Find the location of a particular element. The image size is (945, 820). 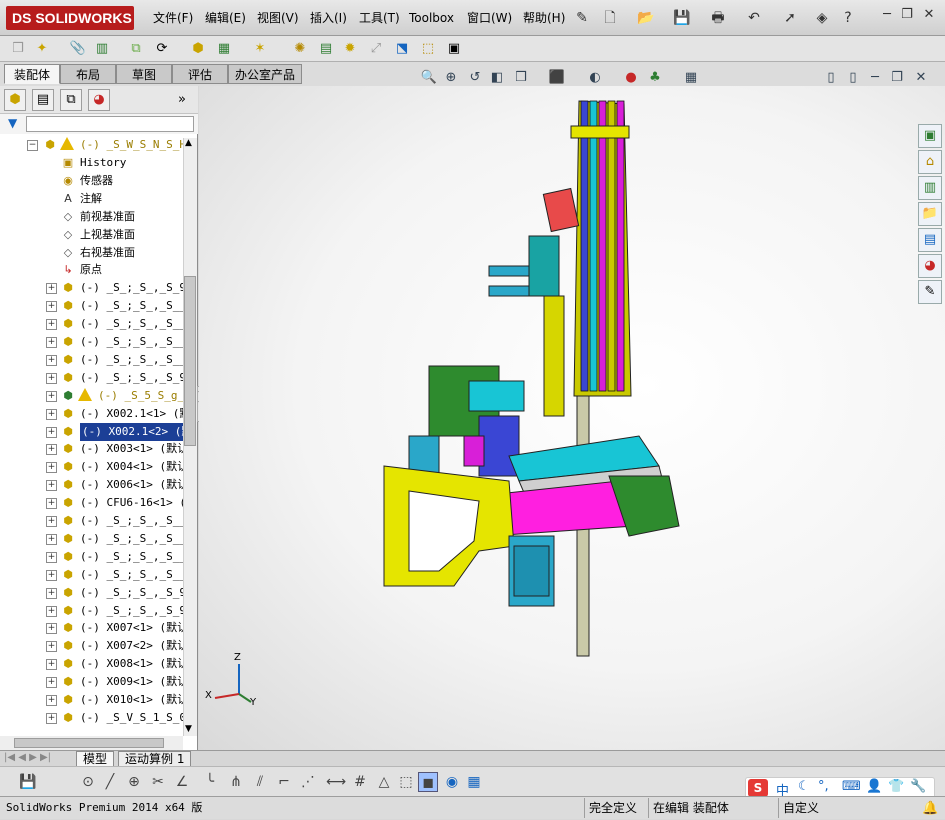

rebuild-icon: ◈ is located at coordinates (822, 18).